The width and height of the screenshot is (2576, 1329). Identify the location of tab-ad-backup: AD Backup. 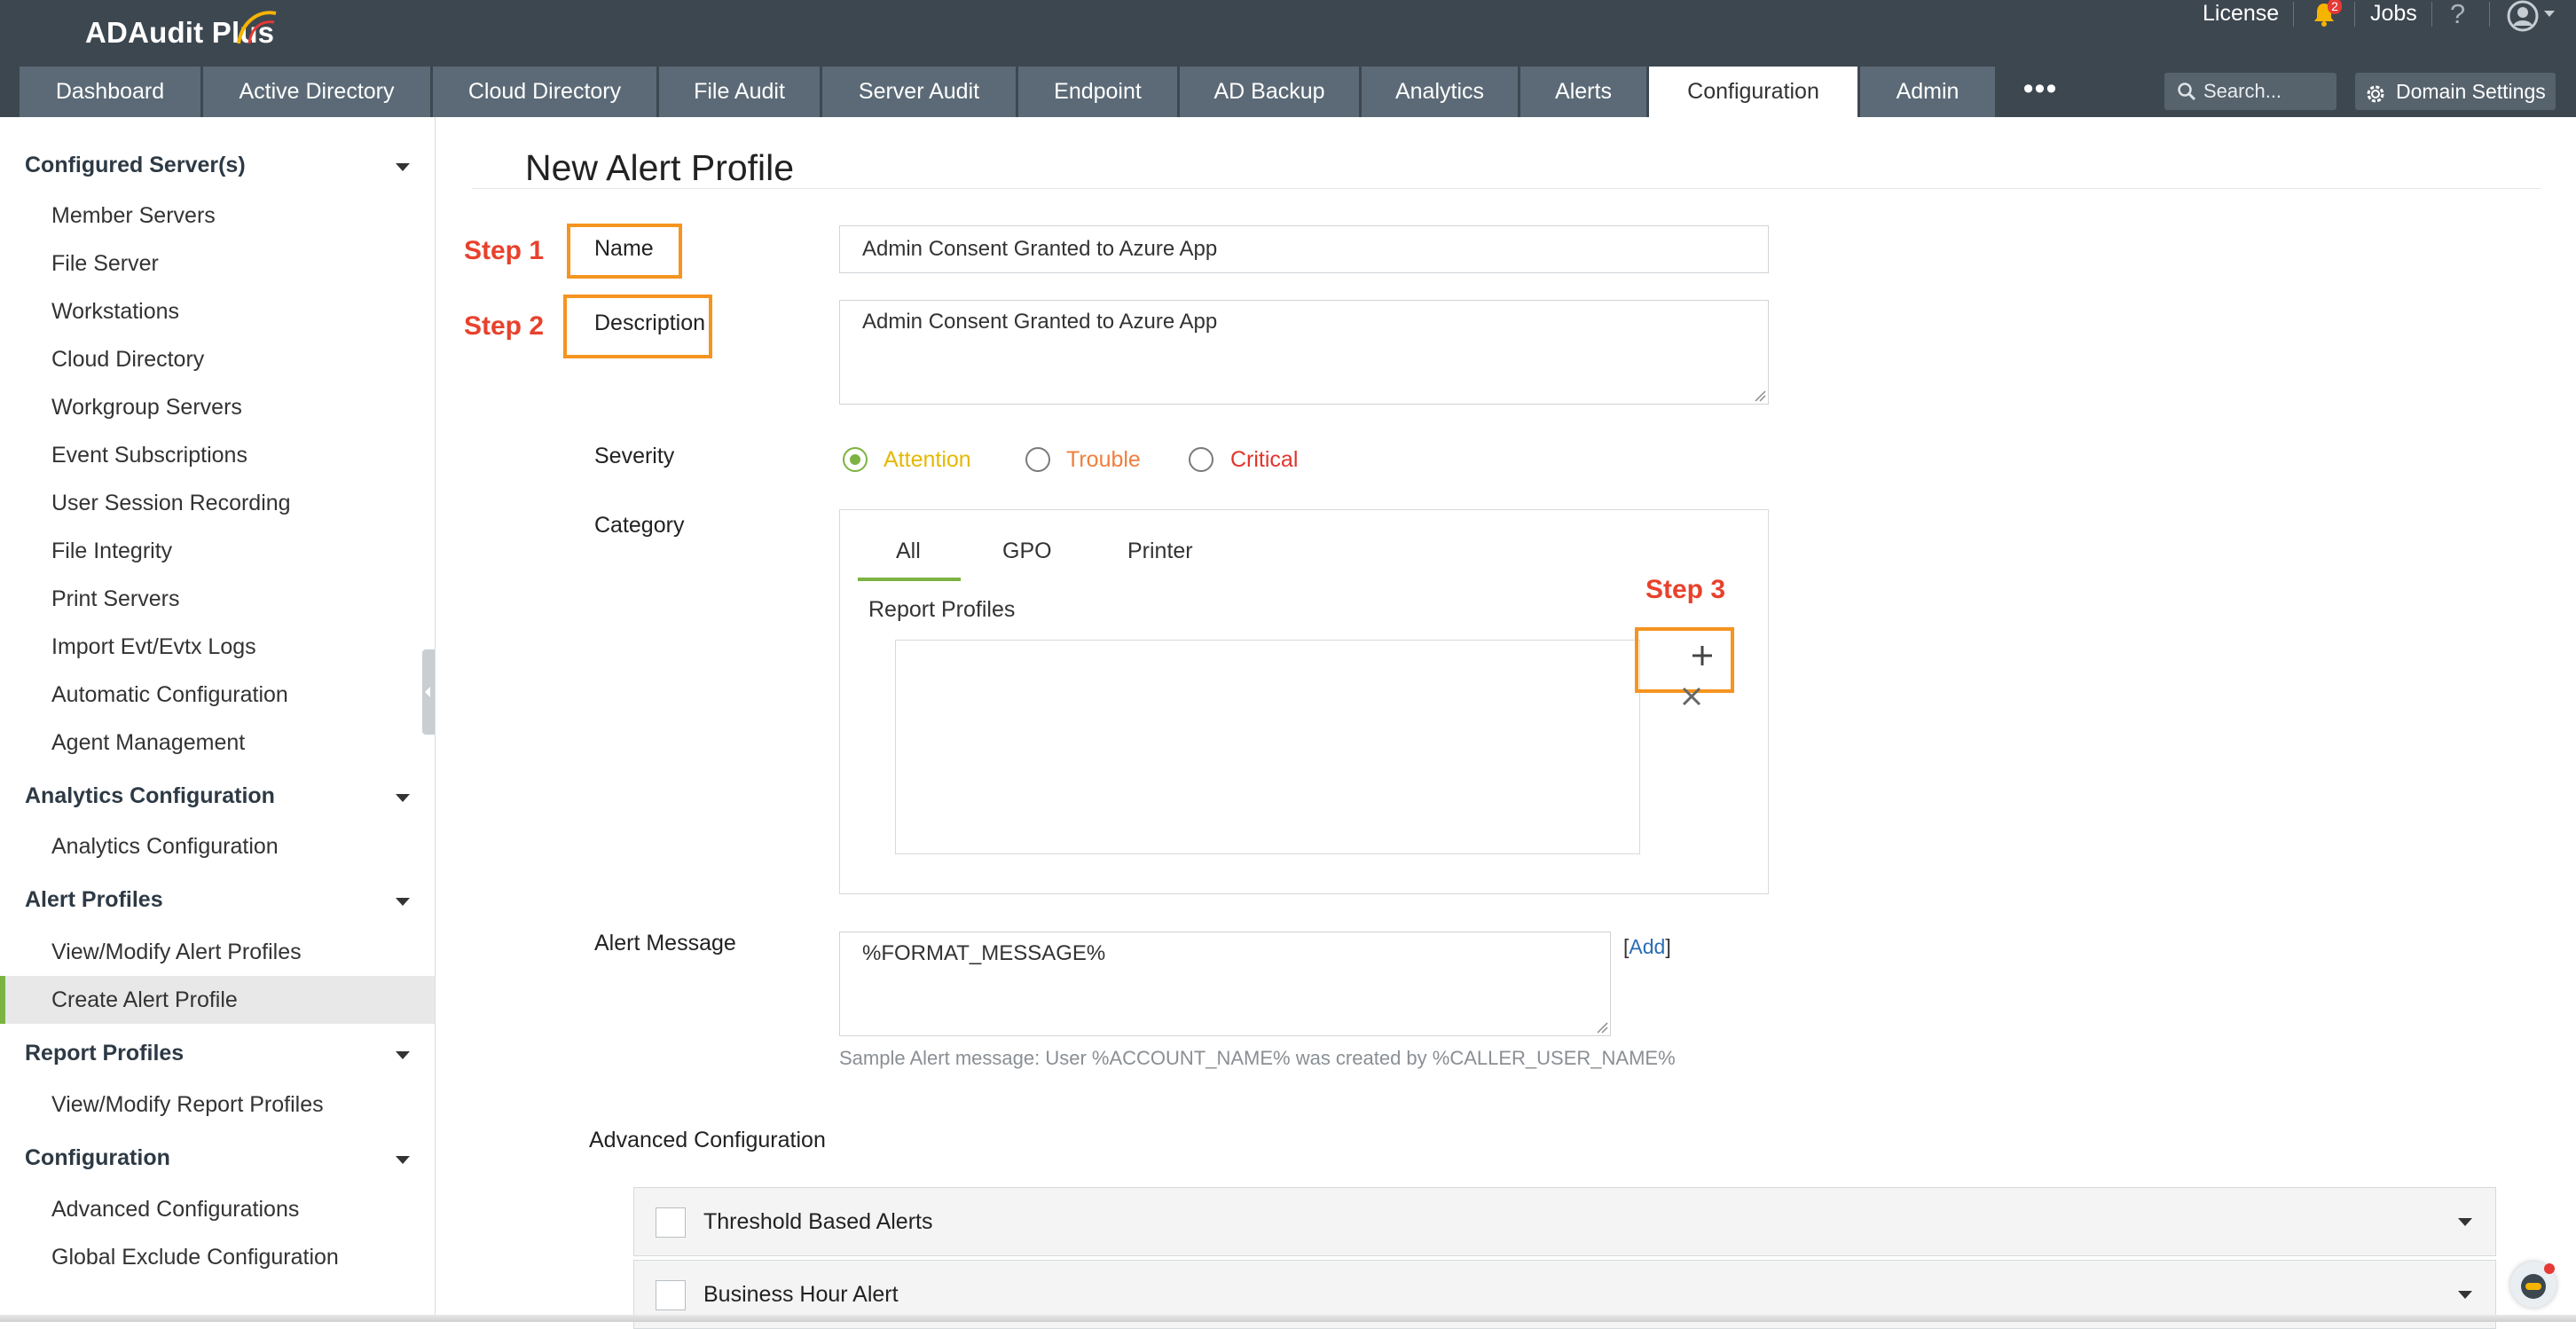
(1269, 92).